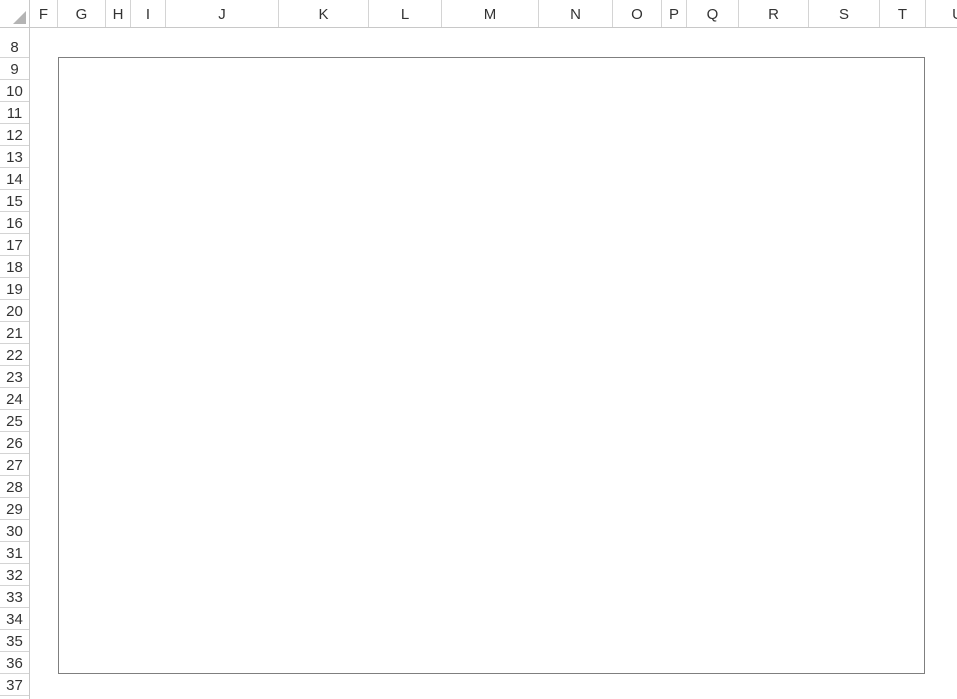 The image size is (957, 699). What do you see at coordinates (14, 355) in the screenshot?
I see `row-header-22: 22` at bounding box center [14, 355].